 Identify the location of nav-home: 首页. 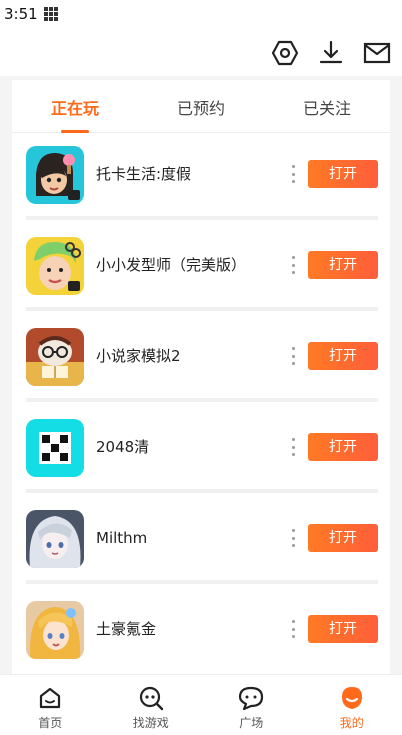
(50, 705).